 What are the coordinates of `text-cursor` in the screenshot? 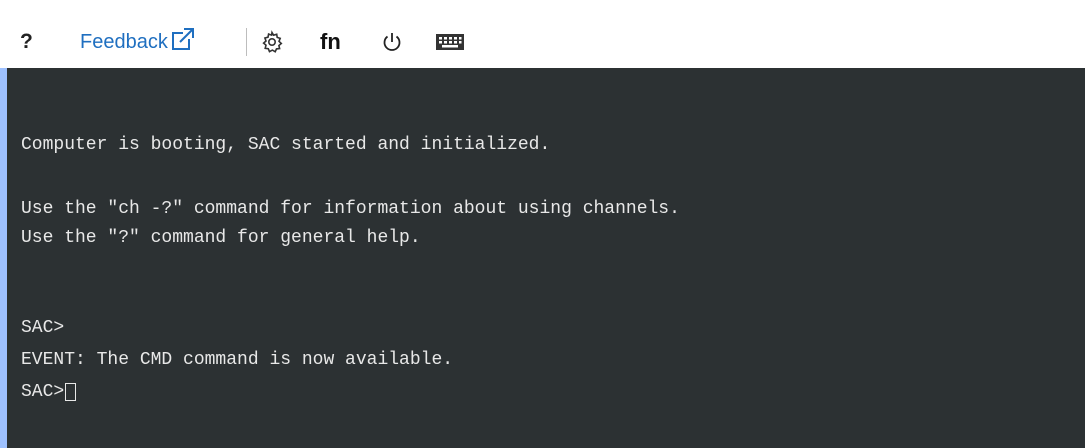 It's located at (71, 392).